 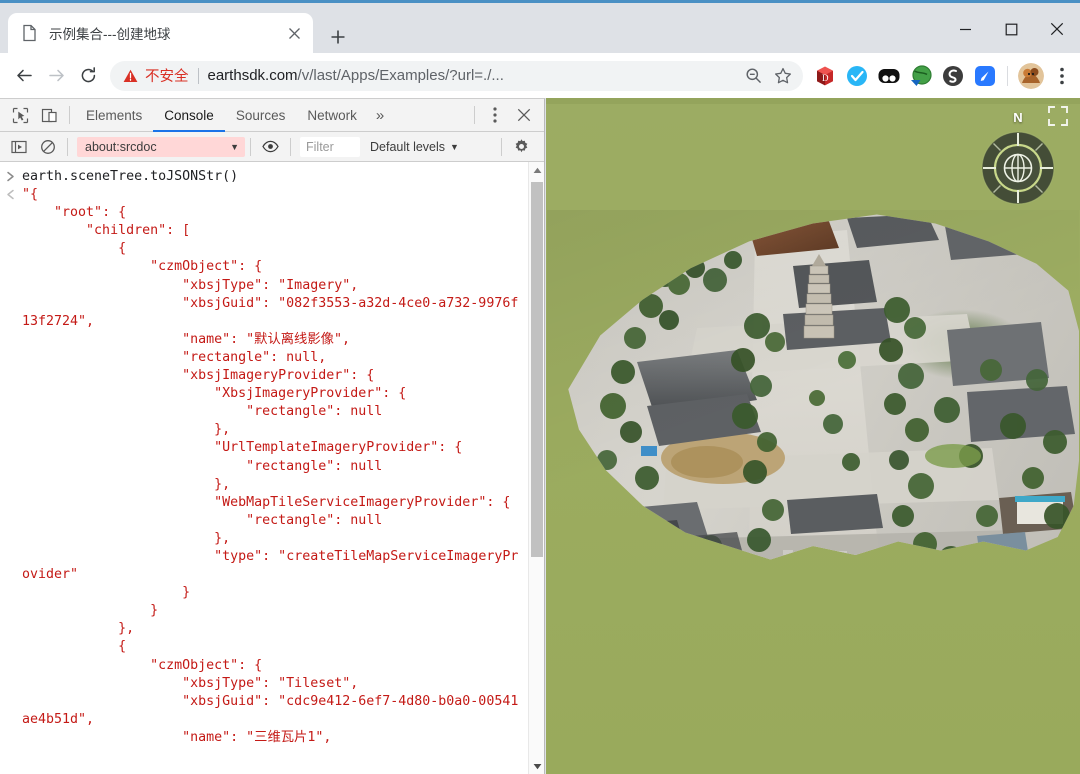 I want to click on execution-context-select: about:srcdoc ▼, so click(x=161, y=146).